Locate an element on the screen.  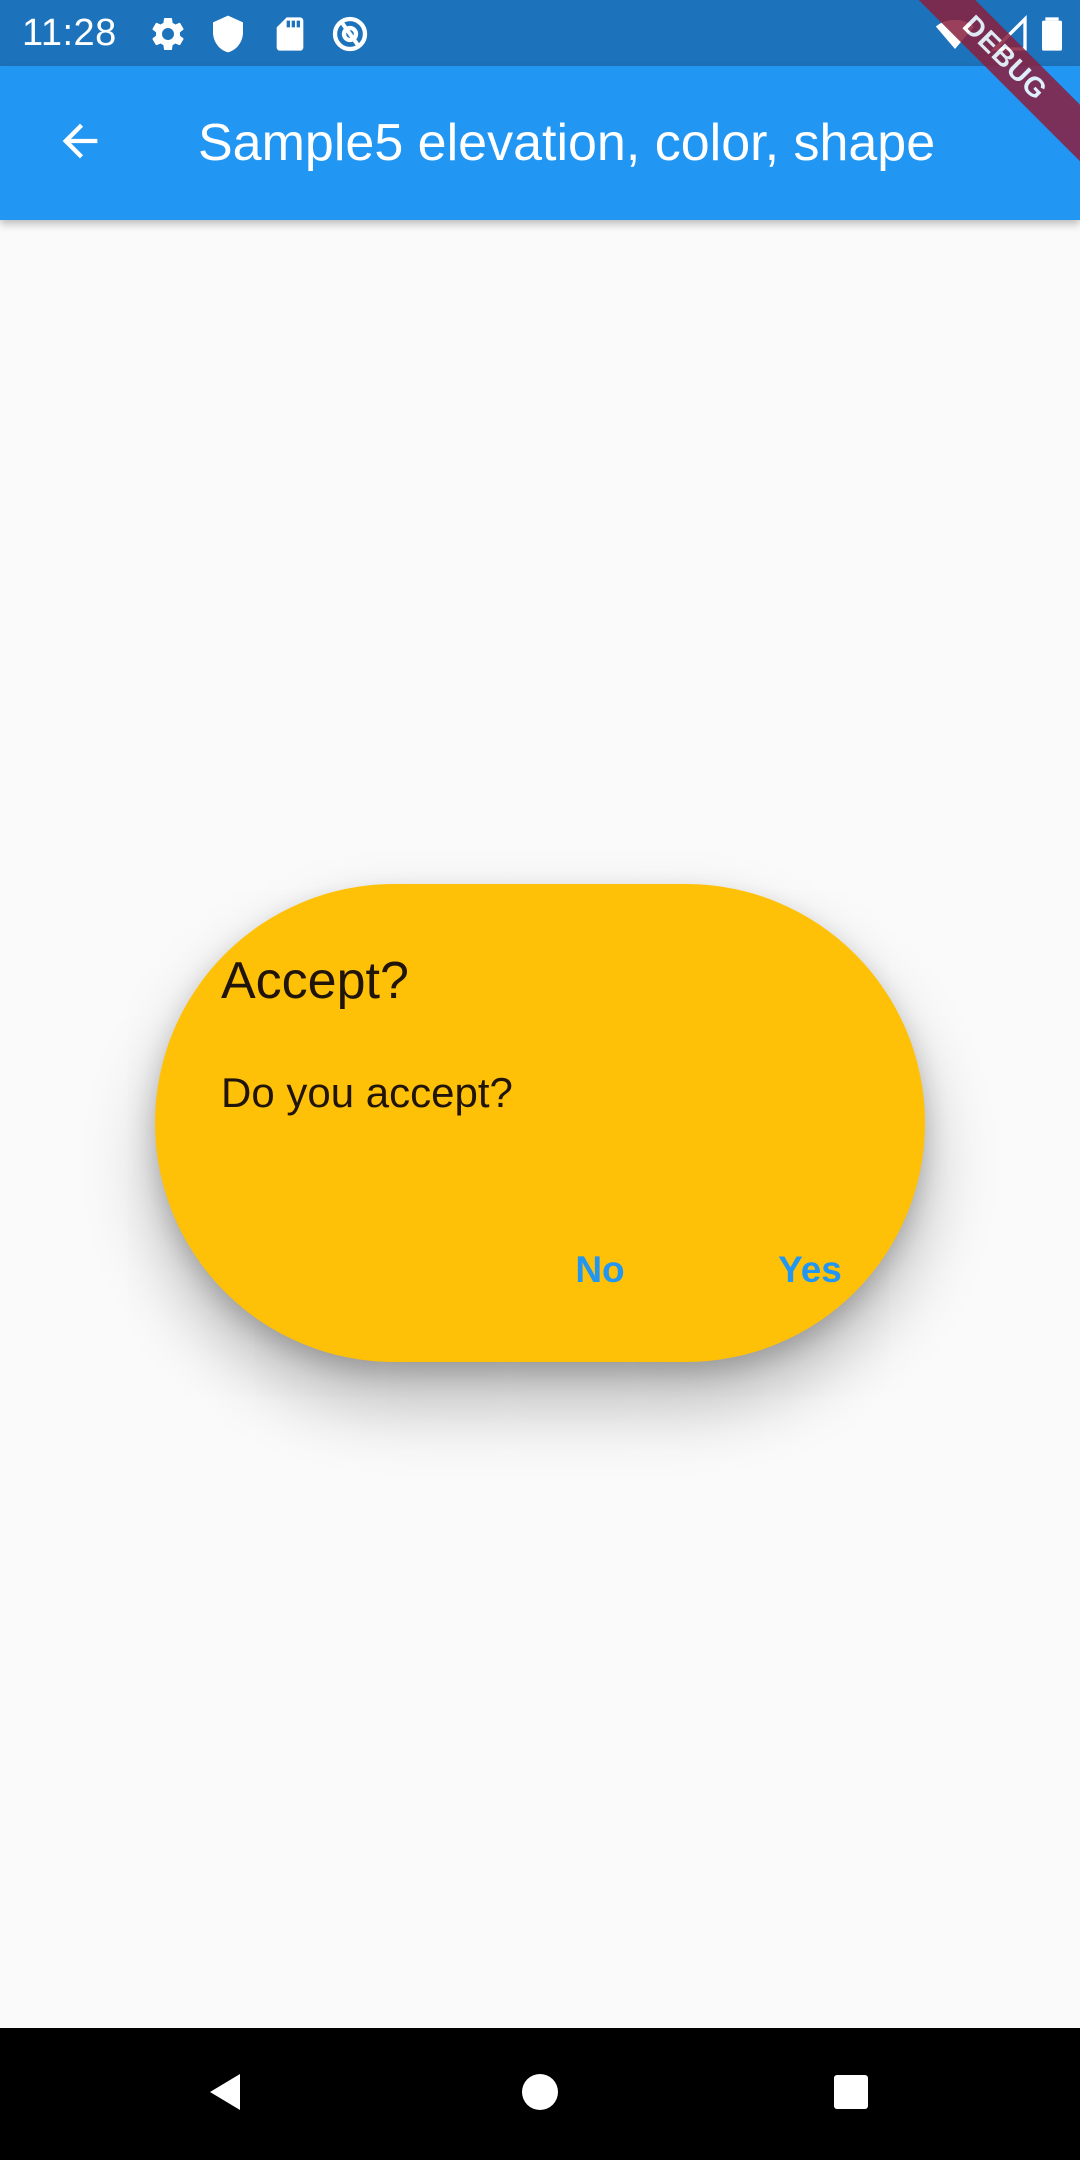
nav-back-button is located at coordinates (226, 2094).